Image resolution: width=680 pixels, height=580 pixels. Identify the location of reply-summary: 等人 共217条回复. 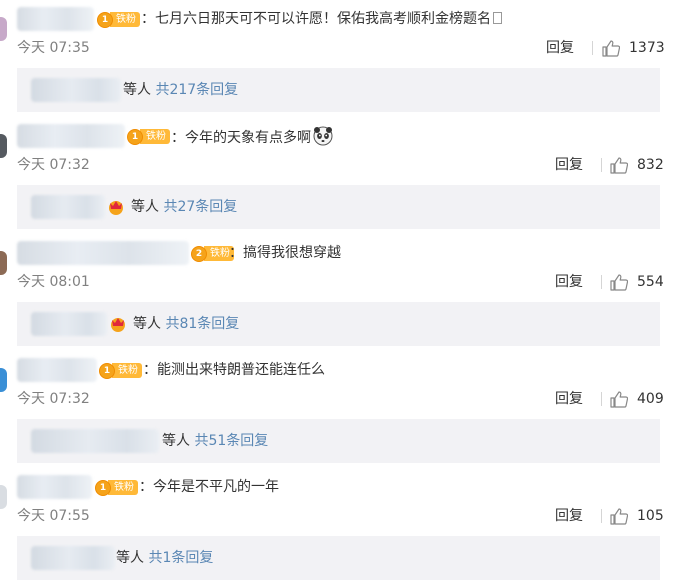
(338, 90).